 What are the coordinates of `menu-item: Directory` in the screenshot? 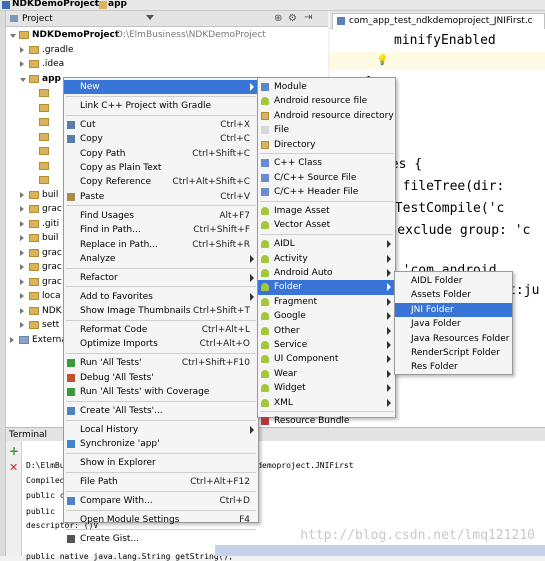 It's located at (326, 145).